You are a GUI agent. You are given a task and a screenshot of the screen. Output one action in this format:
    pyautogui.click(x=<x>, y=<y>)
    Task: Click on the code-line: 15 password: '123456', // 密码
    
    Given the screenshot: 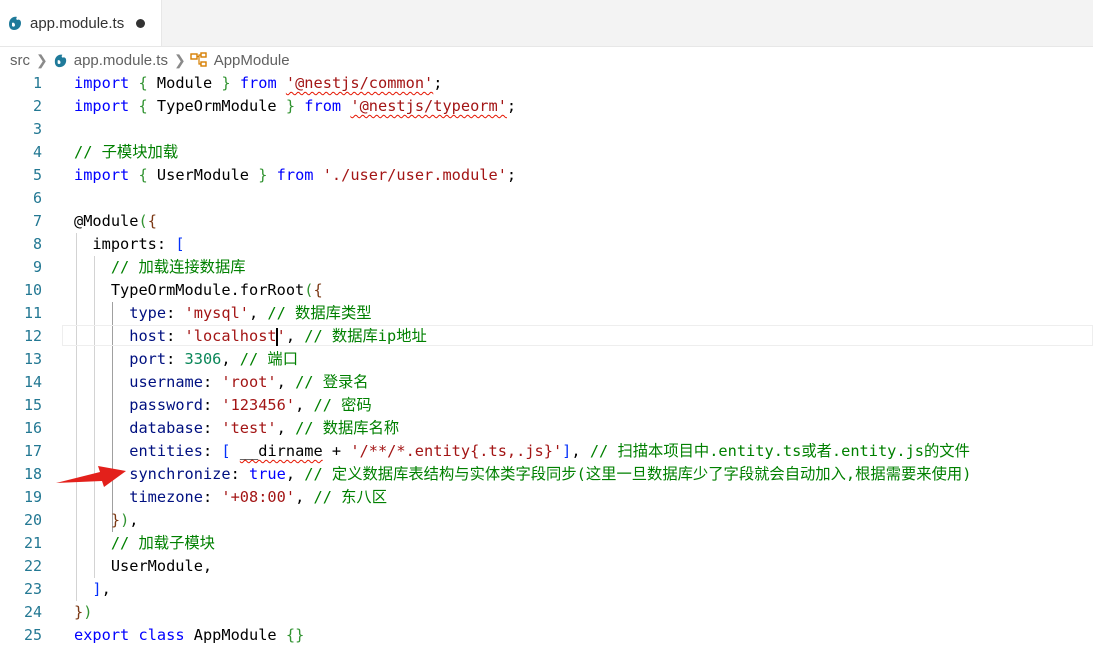 What is the action you would take?
    pyautogui.click(x=546, y=405)
    